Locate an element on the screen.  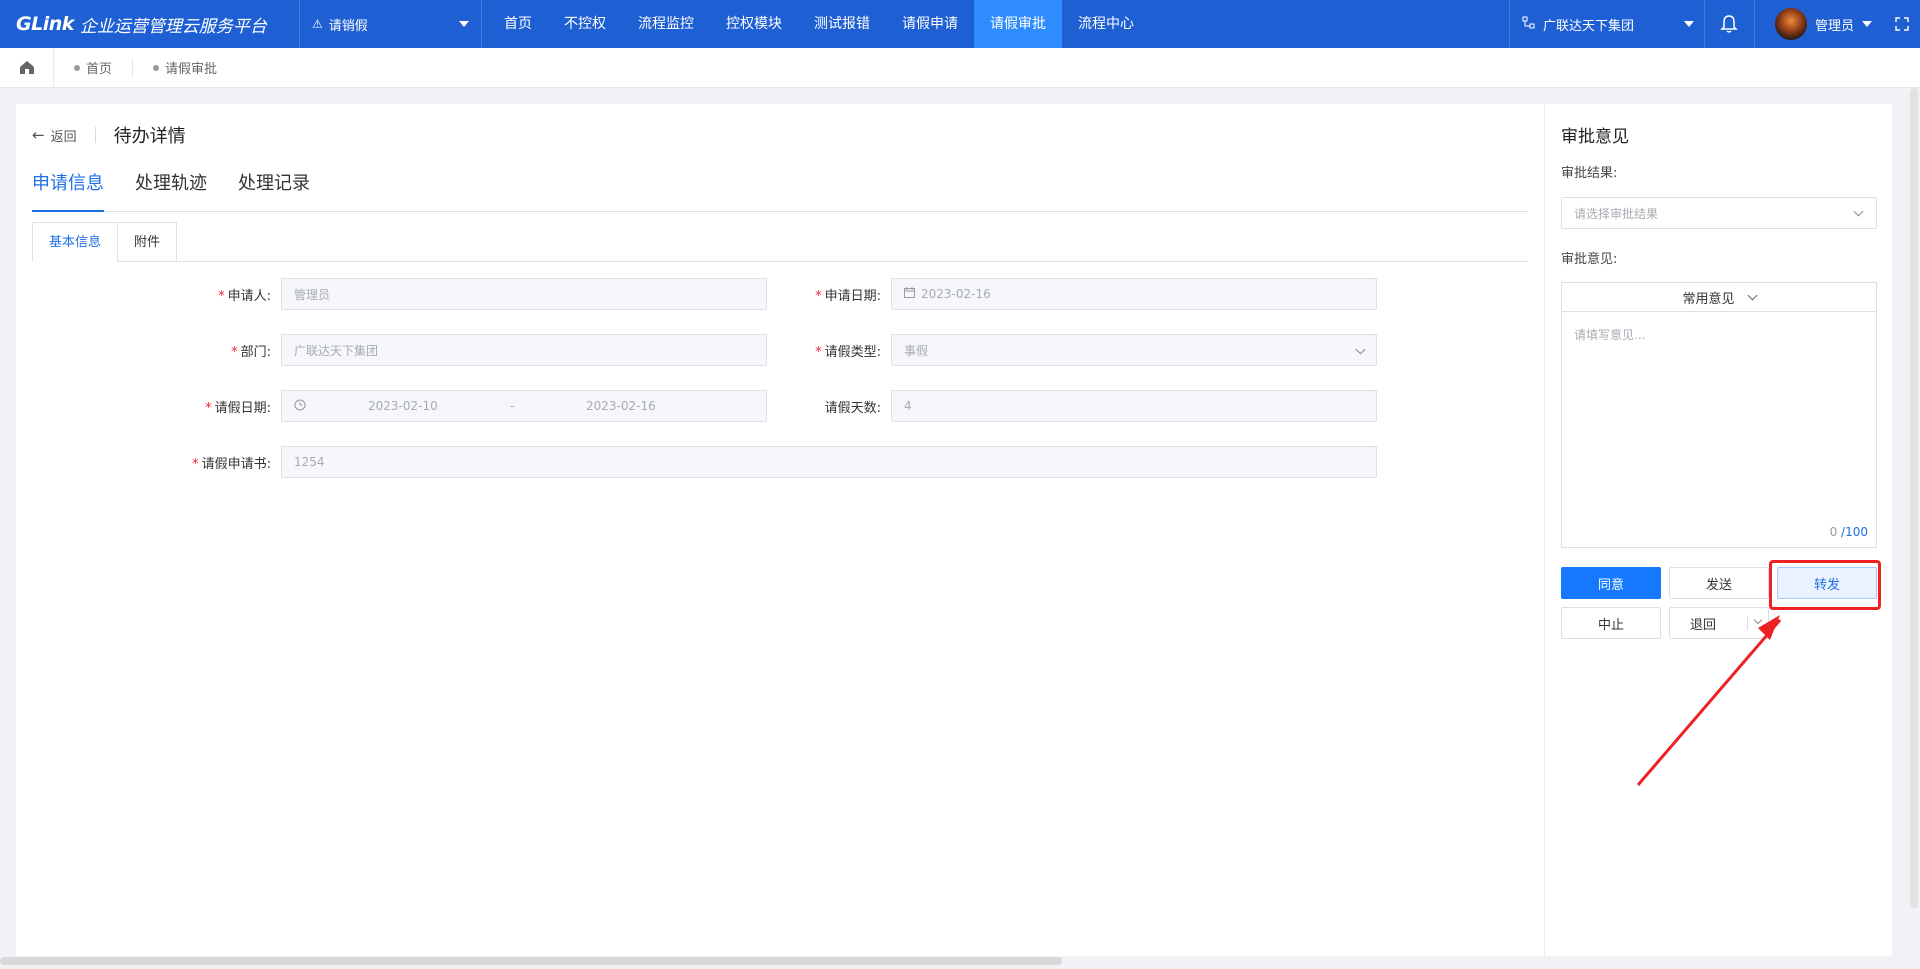
nav-leave-approval: 请假审批 is located at coordinates (1018, 24).